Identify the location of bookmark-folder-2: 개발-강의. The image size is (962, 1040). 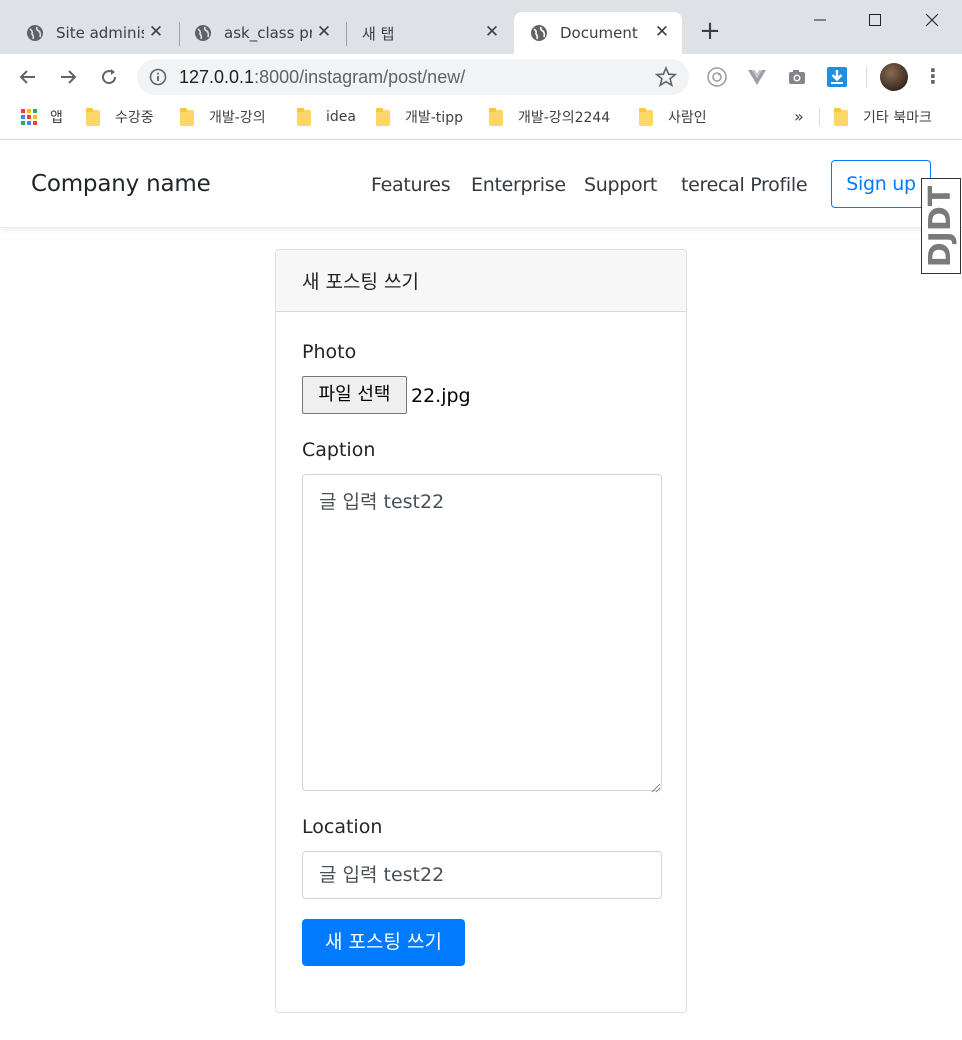
(223, 117).